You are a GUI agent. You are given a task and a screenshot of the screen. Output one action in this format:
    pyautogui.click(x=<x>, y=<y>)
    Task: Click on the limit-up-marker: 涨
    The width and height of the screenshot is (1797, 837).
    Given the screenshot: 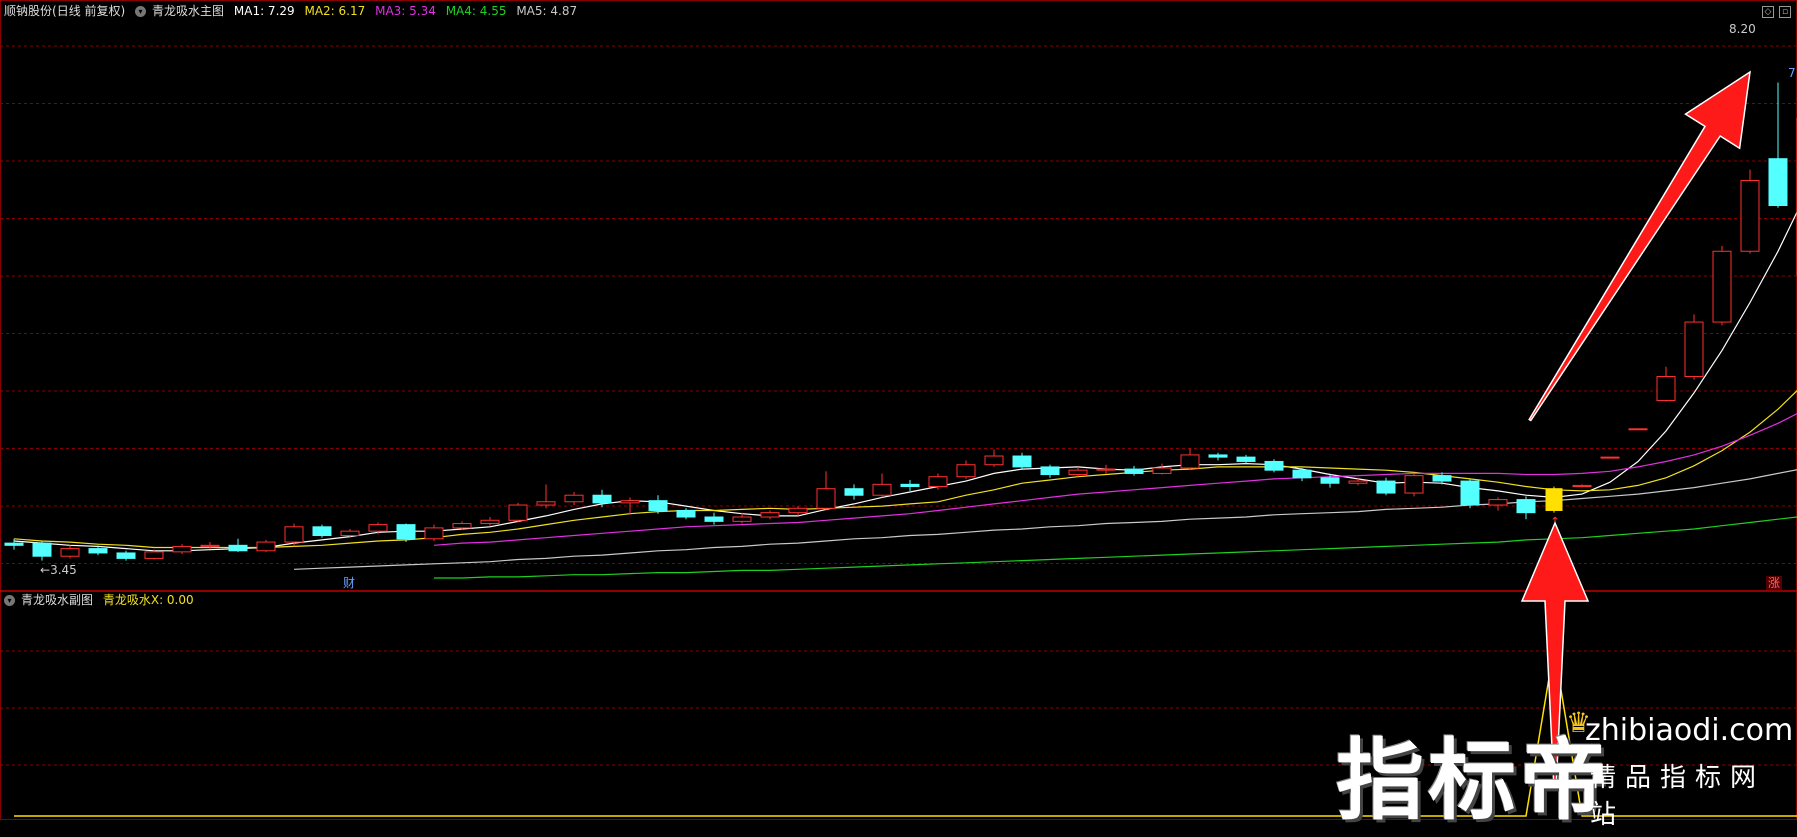 What is the action you would take?
    pyautogui.click(x=1774, y=583)
    